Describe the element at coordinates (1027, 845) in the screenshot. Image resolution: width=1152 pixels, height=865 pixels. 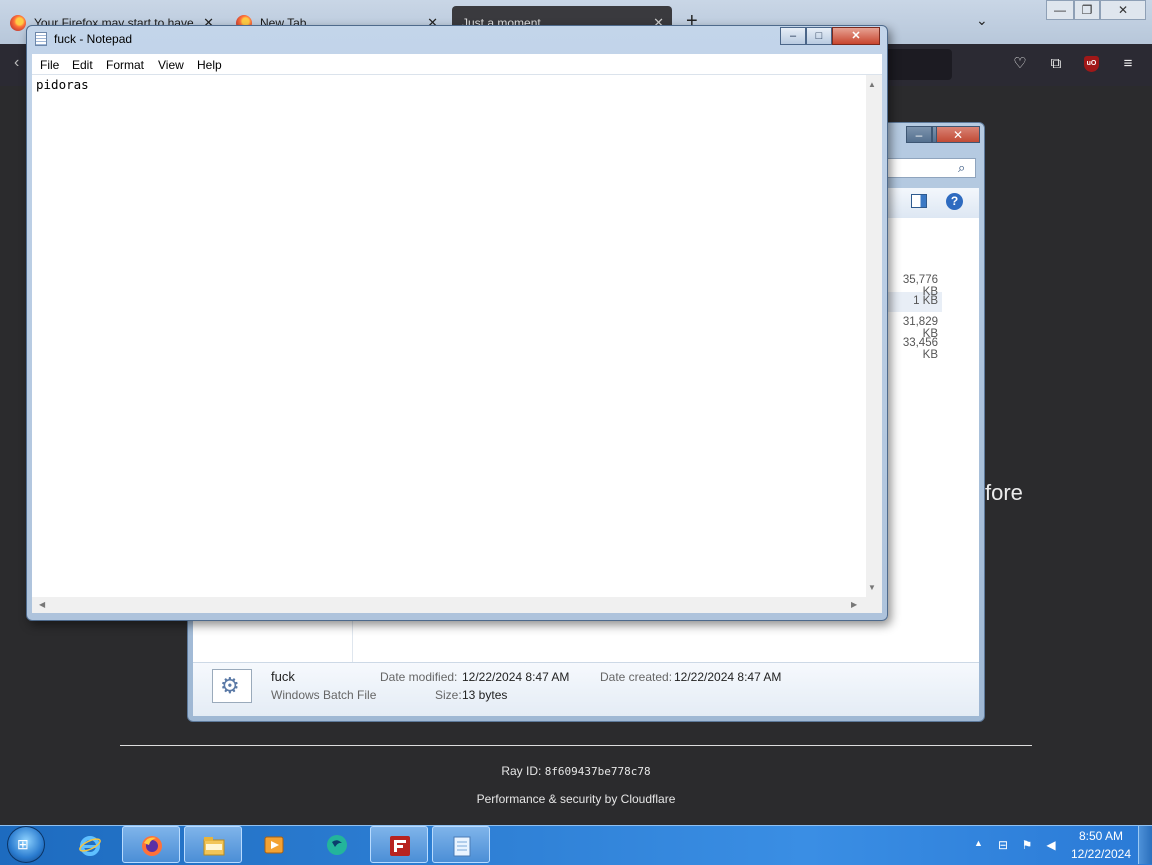
I see `action-center-flag-icon: ⚑` at that location.